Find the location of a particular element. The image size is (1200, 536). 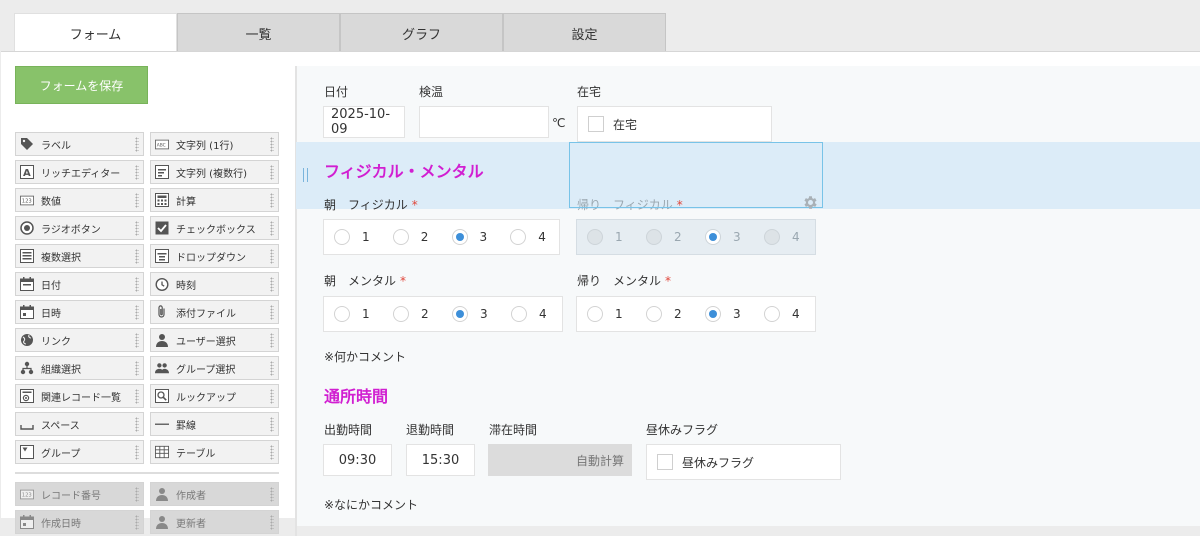

tab-form: フォーム is located at coordinates (95, 33).